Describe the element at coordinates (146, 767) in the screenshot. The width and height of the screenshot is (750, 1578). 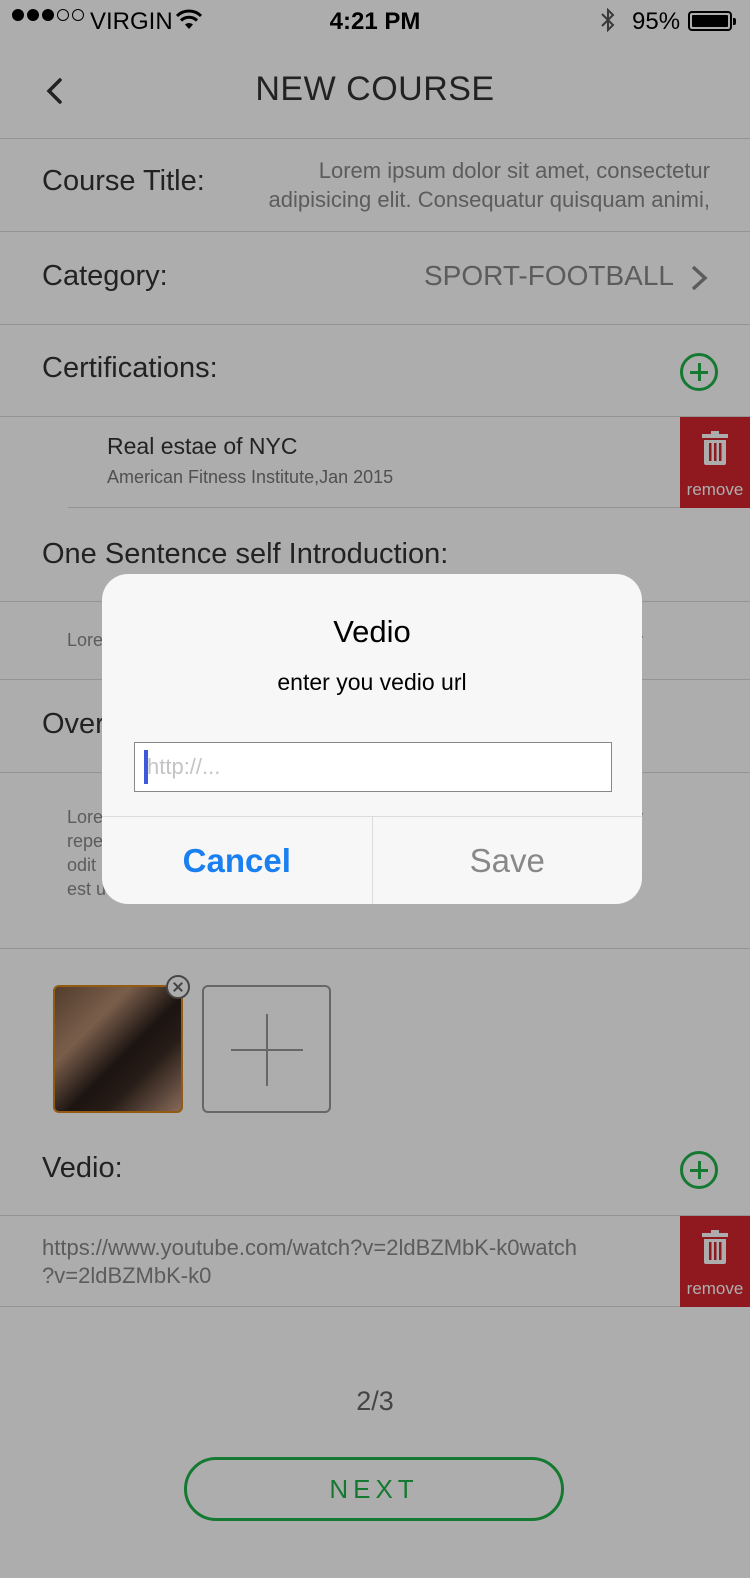
I see `text-cursor` at that location.